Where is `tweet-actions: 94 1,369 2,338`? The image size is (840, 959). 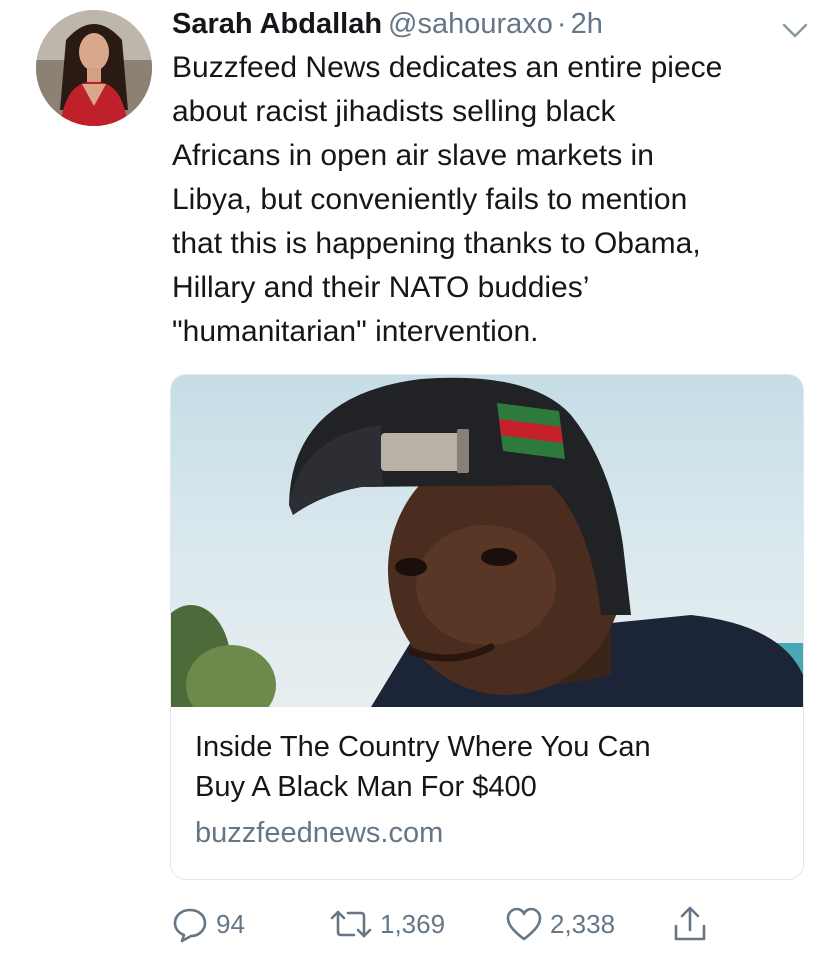 tweet-actions: 94 1,369 2,338 is located at coordinates (490, 924).